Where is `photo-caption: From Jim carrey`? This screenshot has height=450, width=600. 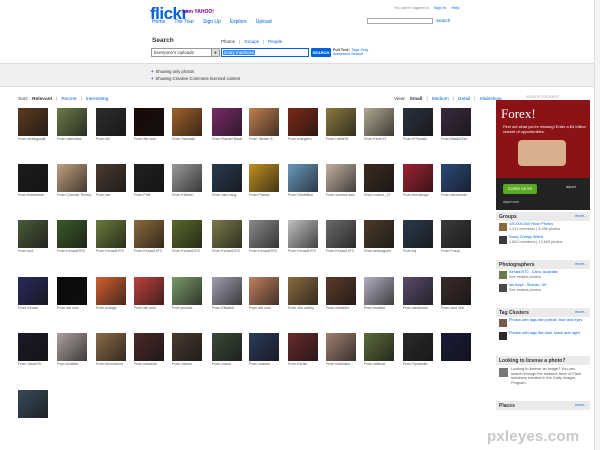
photo-caption: From Jim carrey is located at coordinates (301, 308).